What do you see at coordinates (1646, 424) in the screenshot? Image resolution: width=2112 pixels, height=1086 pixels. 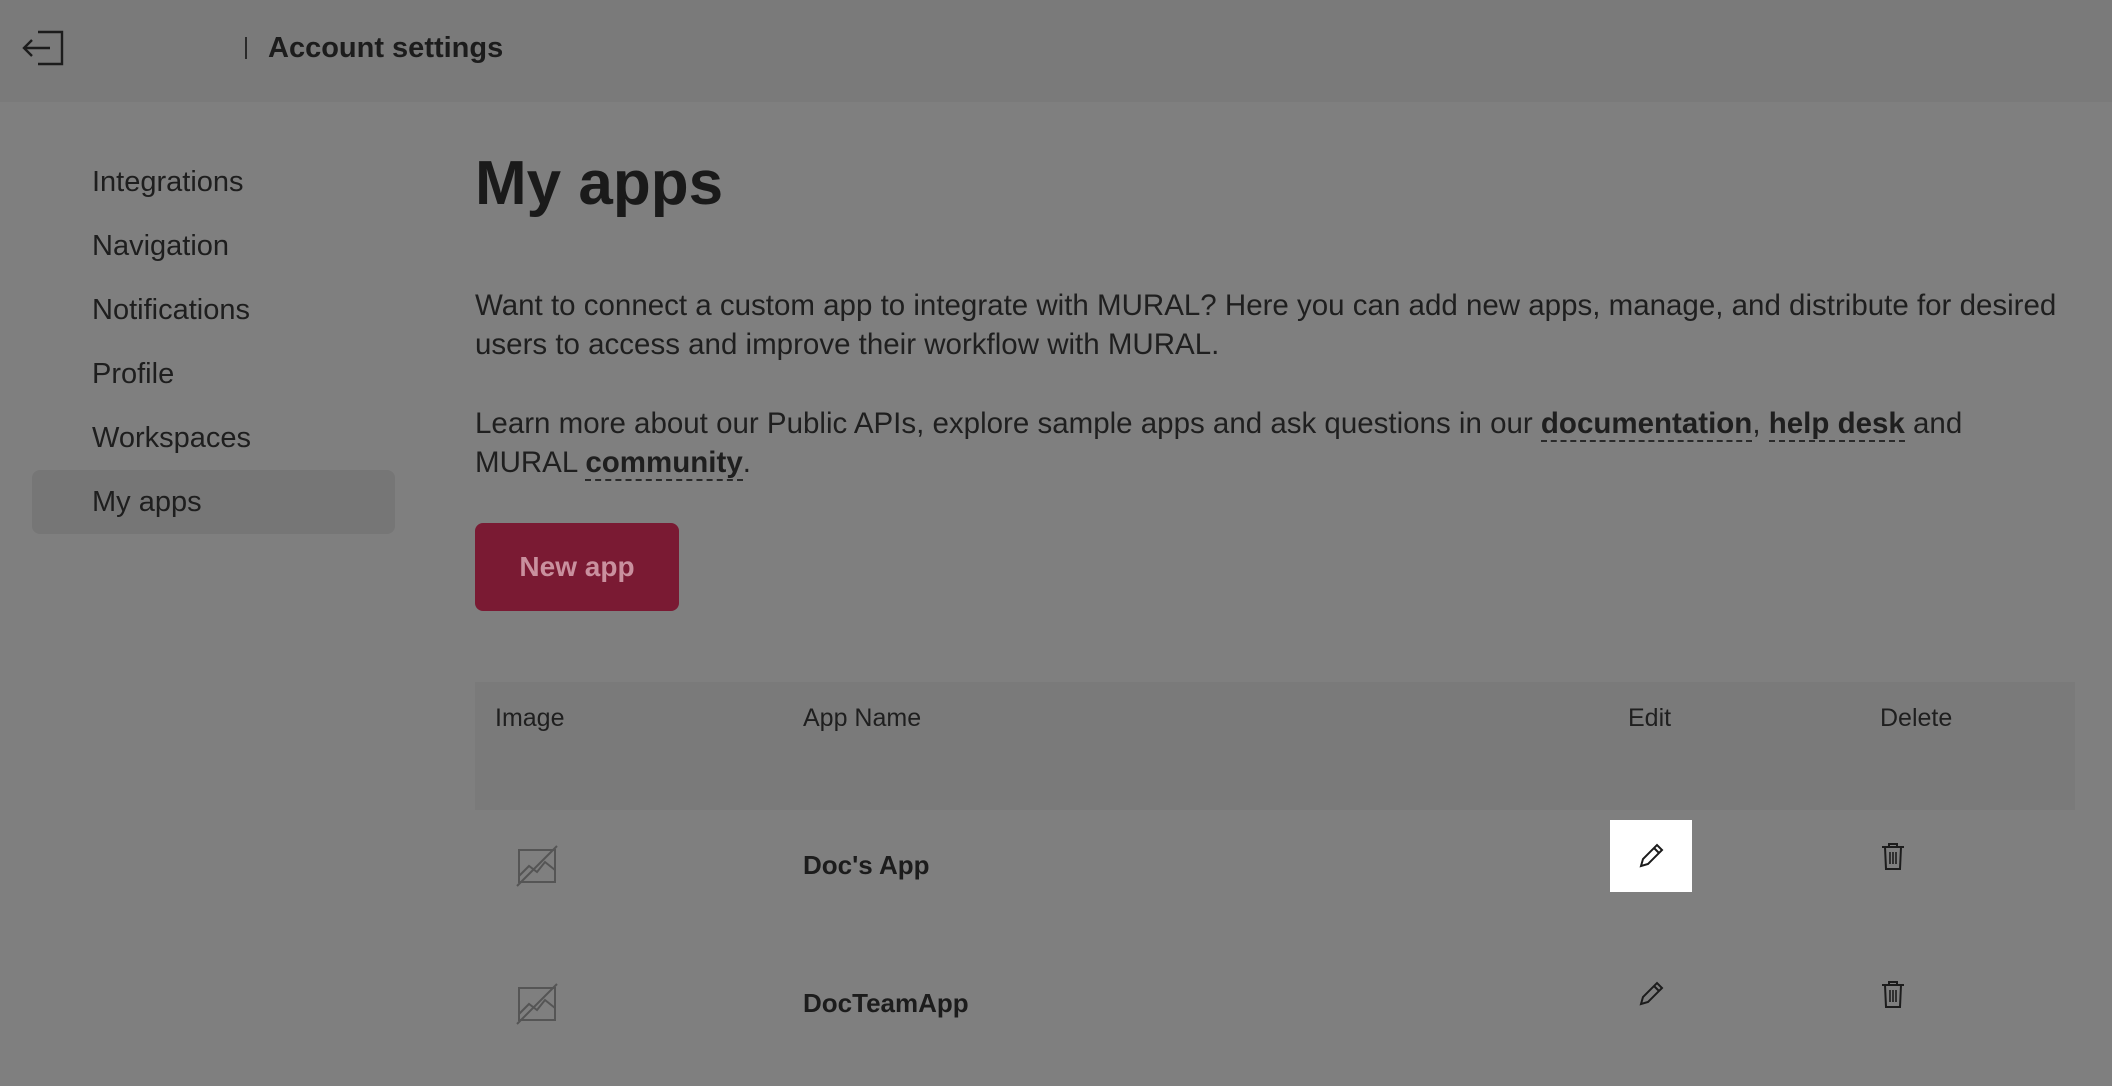 I see `documentation-link: documentation` at bounding box center [1646, 424].